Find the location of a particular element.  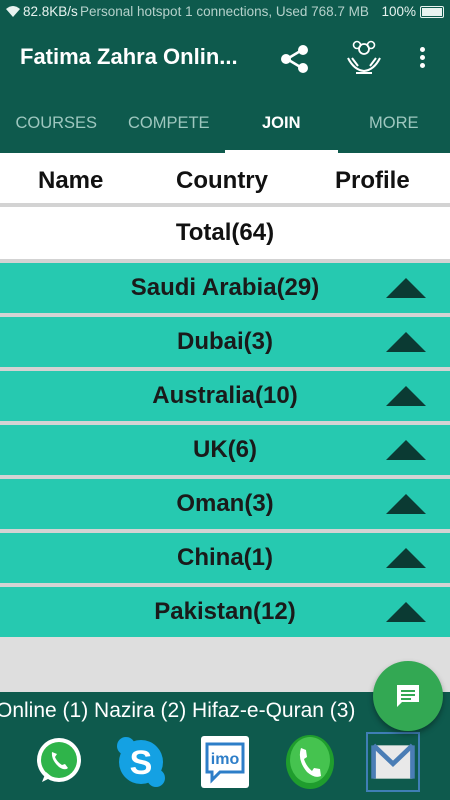

donate-button is located at coordinates (364, 58).